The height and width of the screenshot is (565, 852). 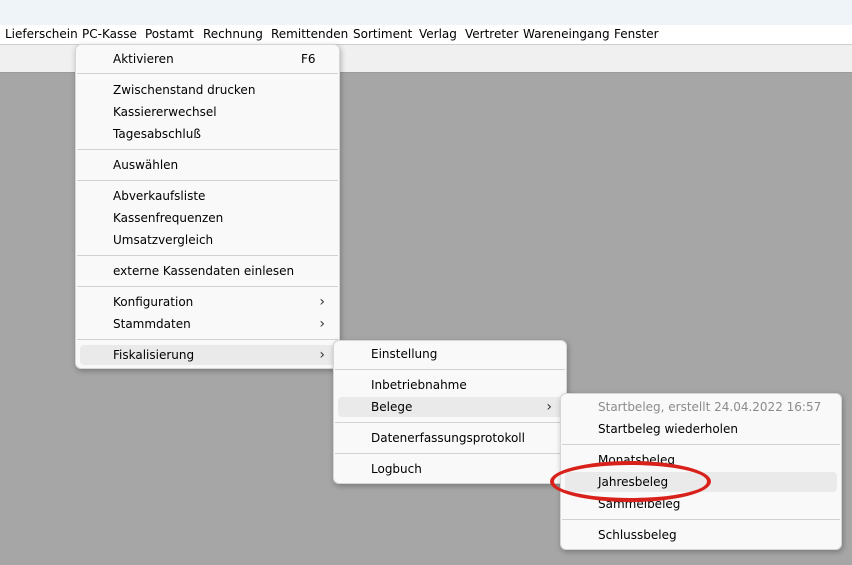 I want to click on menu-item-label: Fiskalisierung, so click(x=154, y=355).